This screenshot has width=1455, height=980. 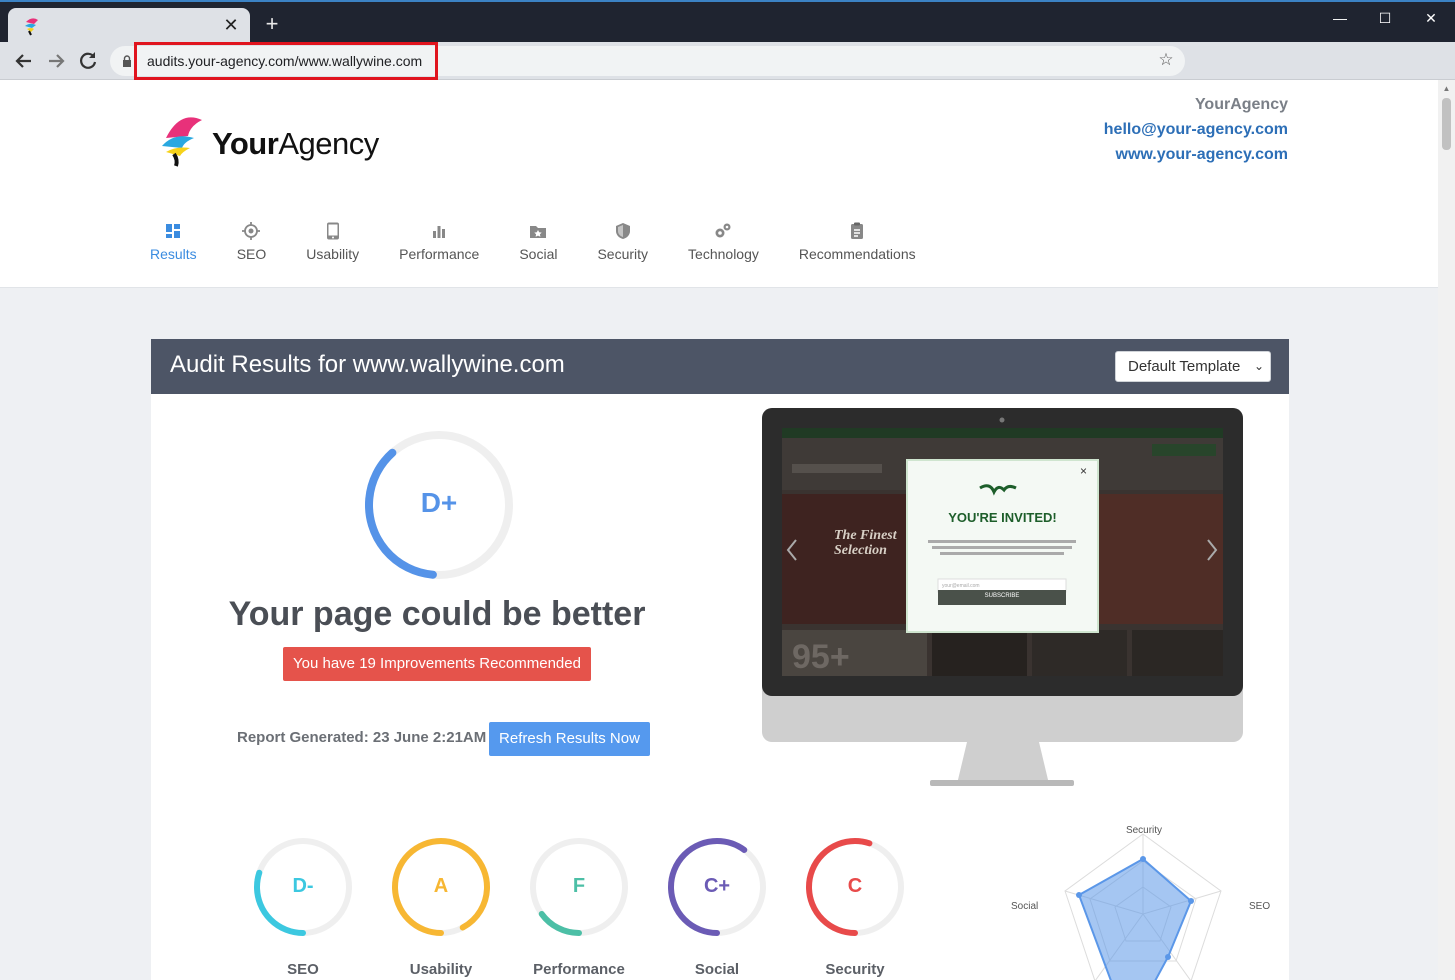 What do you see at coordinates (129, 26) in the screenshot?
I see `browser-tab: ✕` at bounding box center [129, 26].